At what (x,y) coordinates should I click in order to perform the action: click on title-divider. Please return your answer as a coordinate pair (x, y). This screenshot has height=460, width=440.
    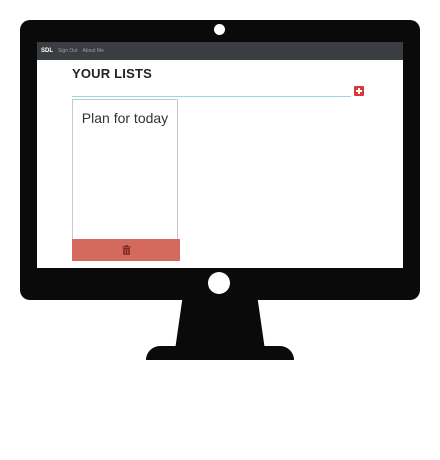
    Looking at the image, I should click on (211, 96).